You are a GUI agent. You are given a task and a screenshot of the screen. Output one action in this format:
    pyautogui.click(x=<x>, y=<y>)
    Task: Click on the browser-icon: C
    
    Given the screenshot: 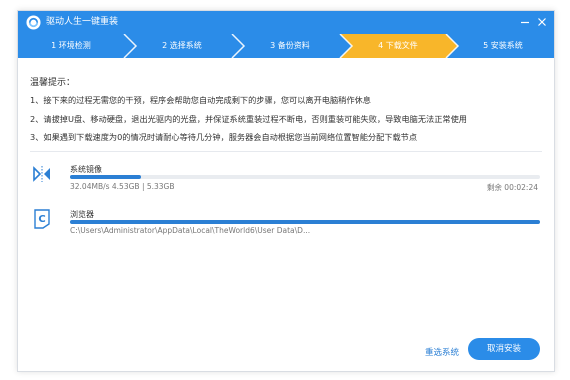 What is the action you would take?
    pyautogui.click(x=42, y=219)
    